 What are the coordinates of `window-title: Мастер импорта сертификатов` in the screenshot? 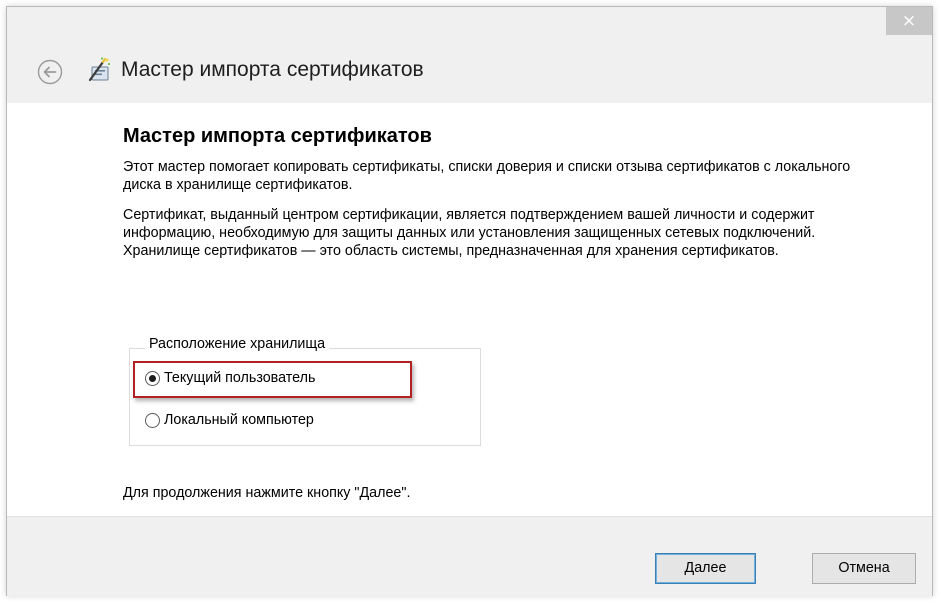 It's located at (272, 69).